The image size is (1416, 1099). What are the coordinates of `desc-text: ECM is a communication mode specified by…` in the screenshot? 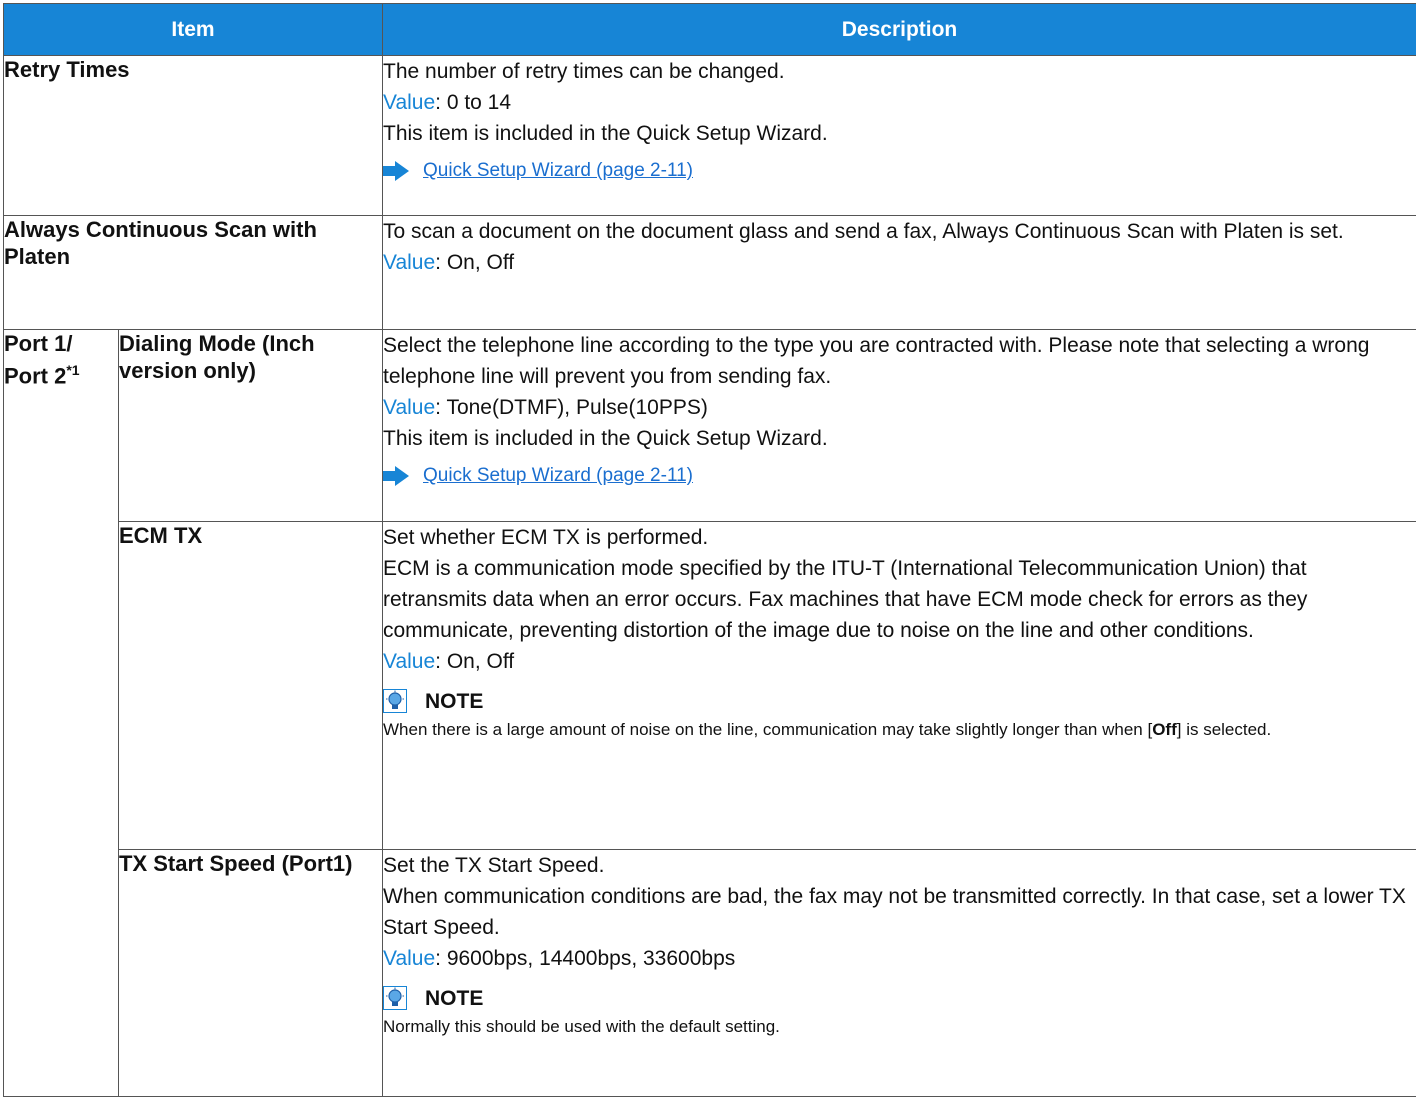 It's located at (845, 599).